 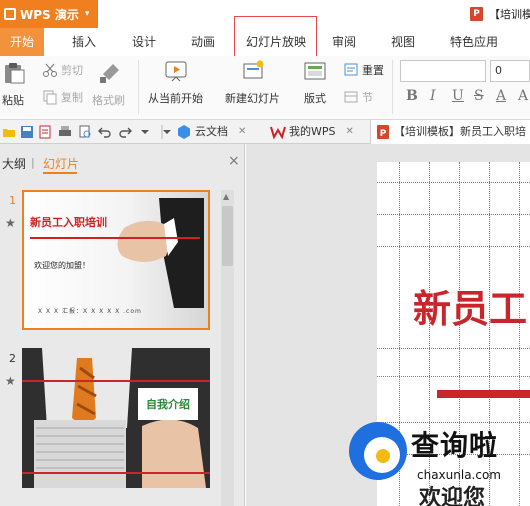 I want to click on new-slide-icon, so click(x=253, y=69).